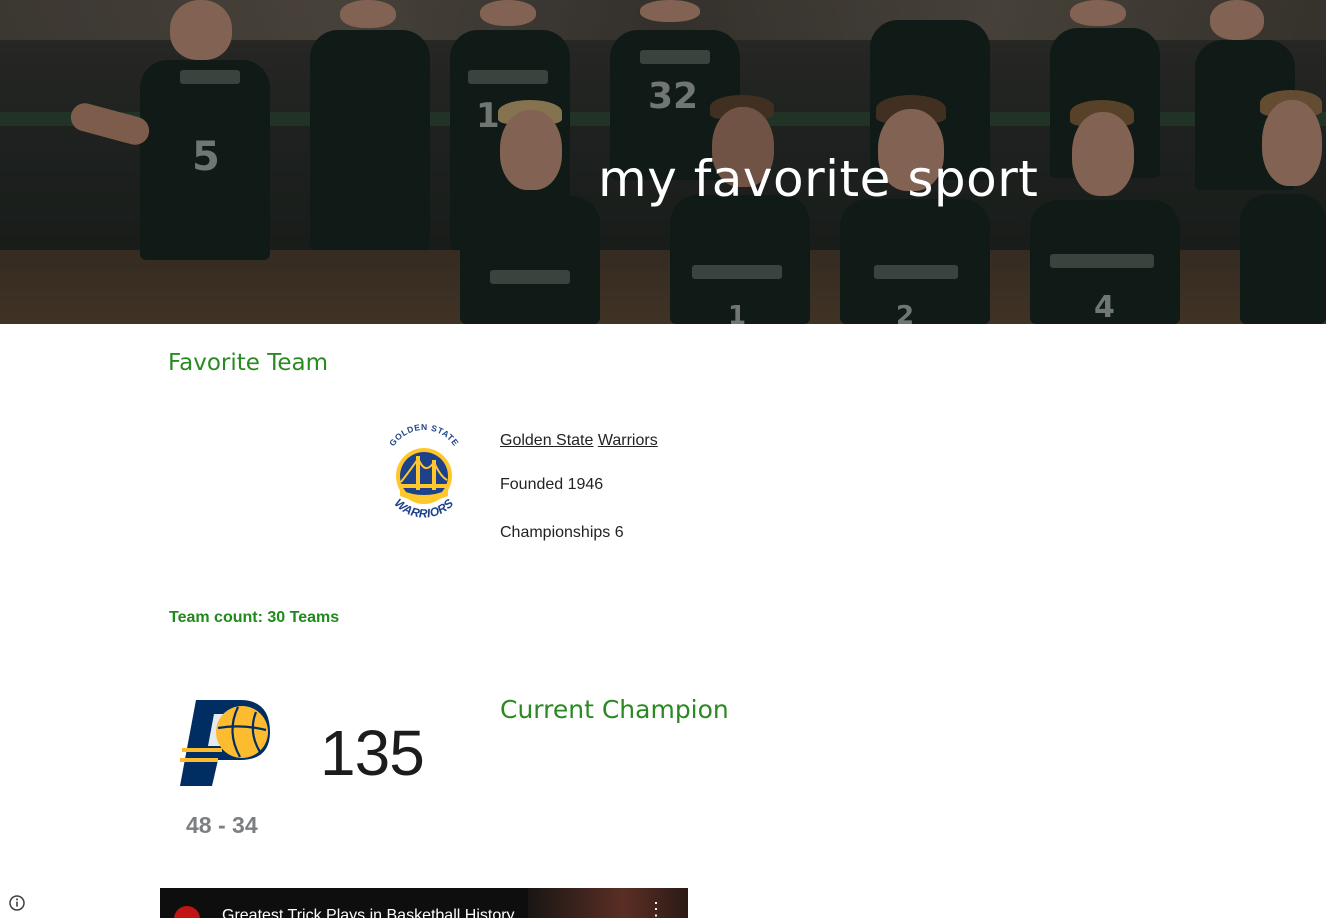  I want to click on current-champion-heading: Current Champion, so click(614, 709).